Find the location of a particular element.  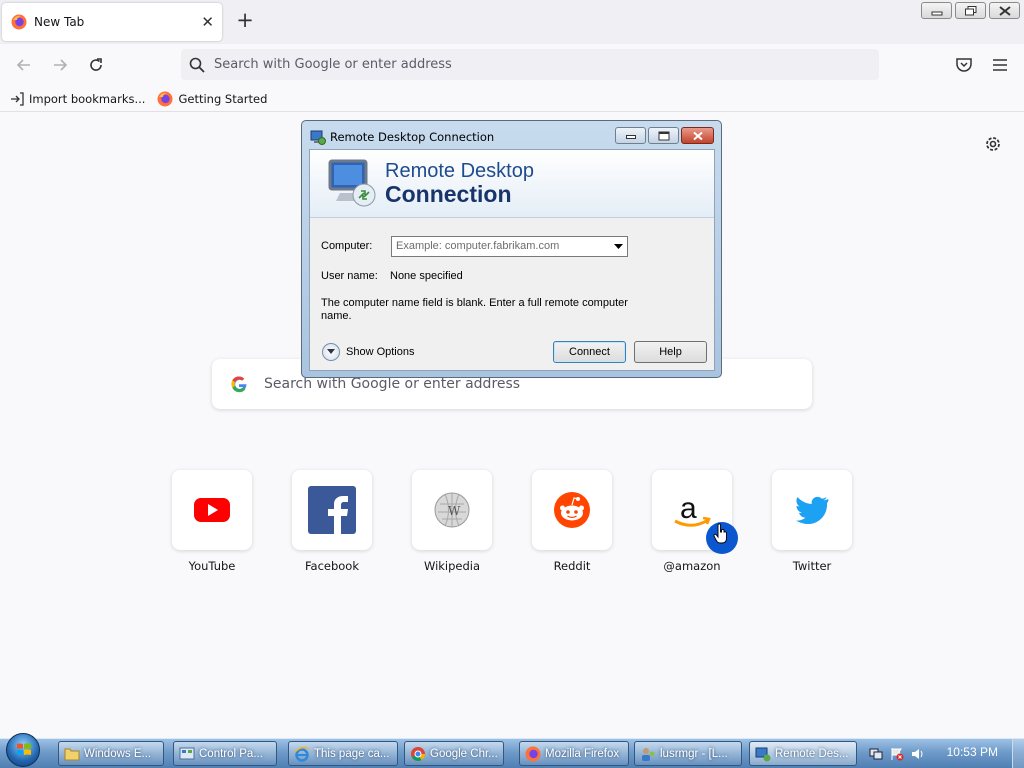

dialog-maximize-button is located at coordinates (663, 135).